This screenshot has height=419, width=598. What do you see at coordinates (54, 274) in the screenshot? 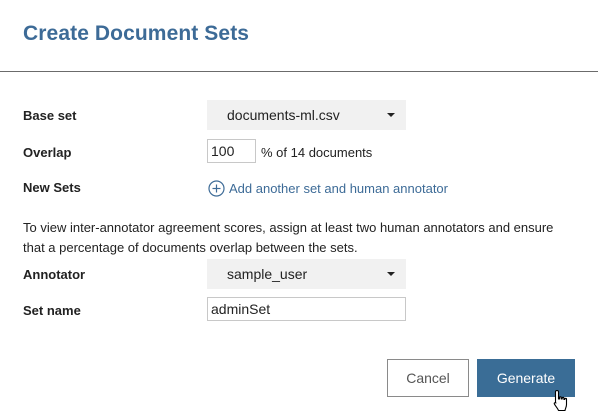
I see `annotator-label: Annotator` at bounding box center [54, 274].